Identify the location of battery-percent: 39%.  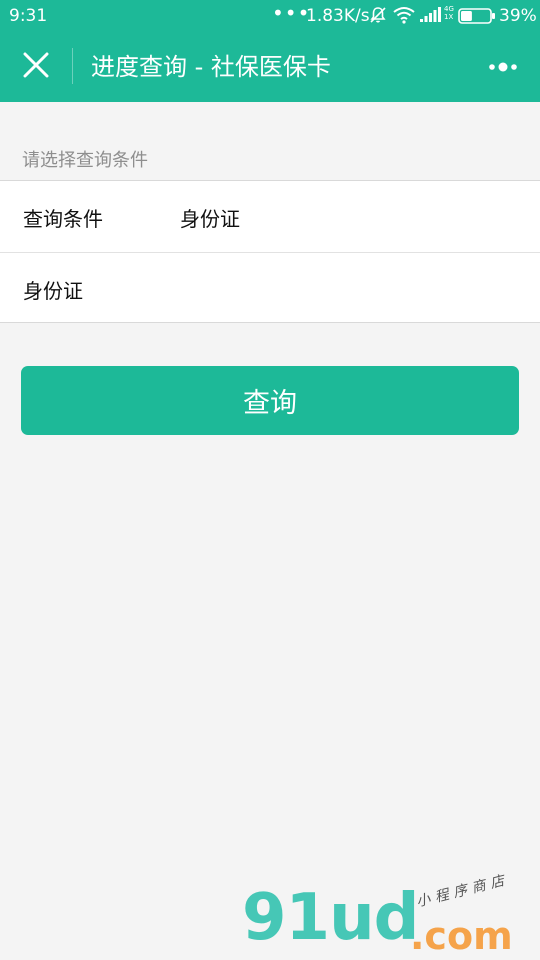
(518, 16).